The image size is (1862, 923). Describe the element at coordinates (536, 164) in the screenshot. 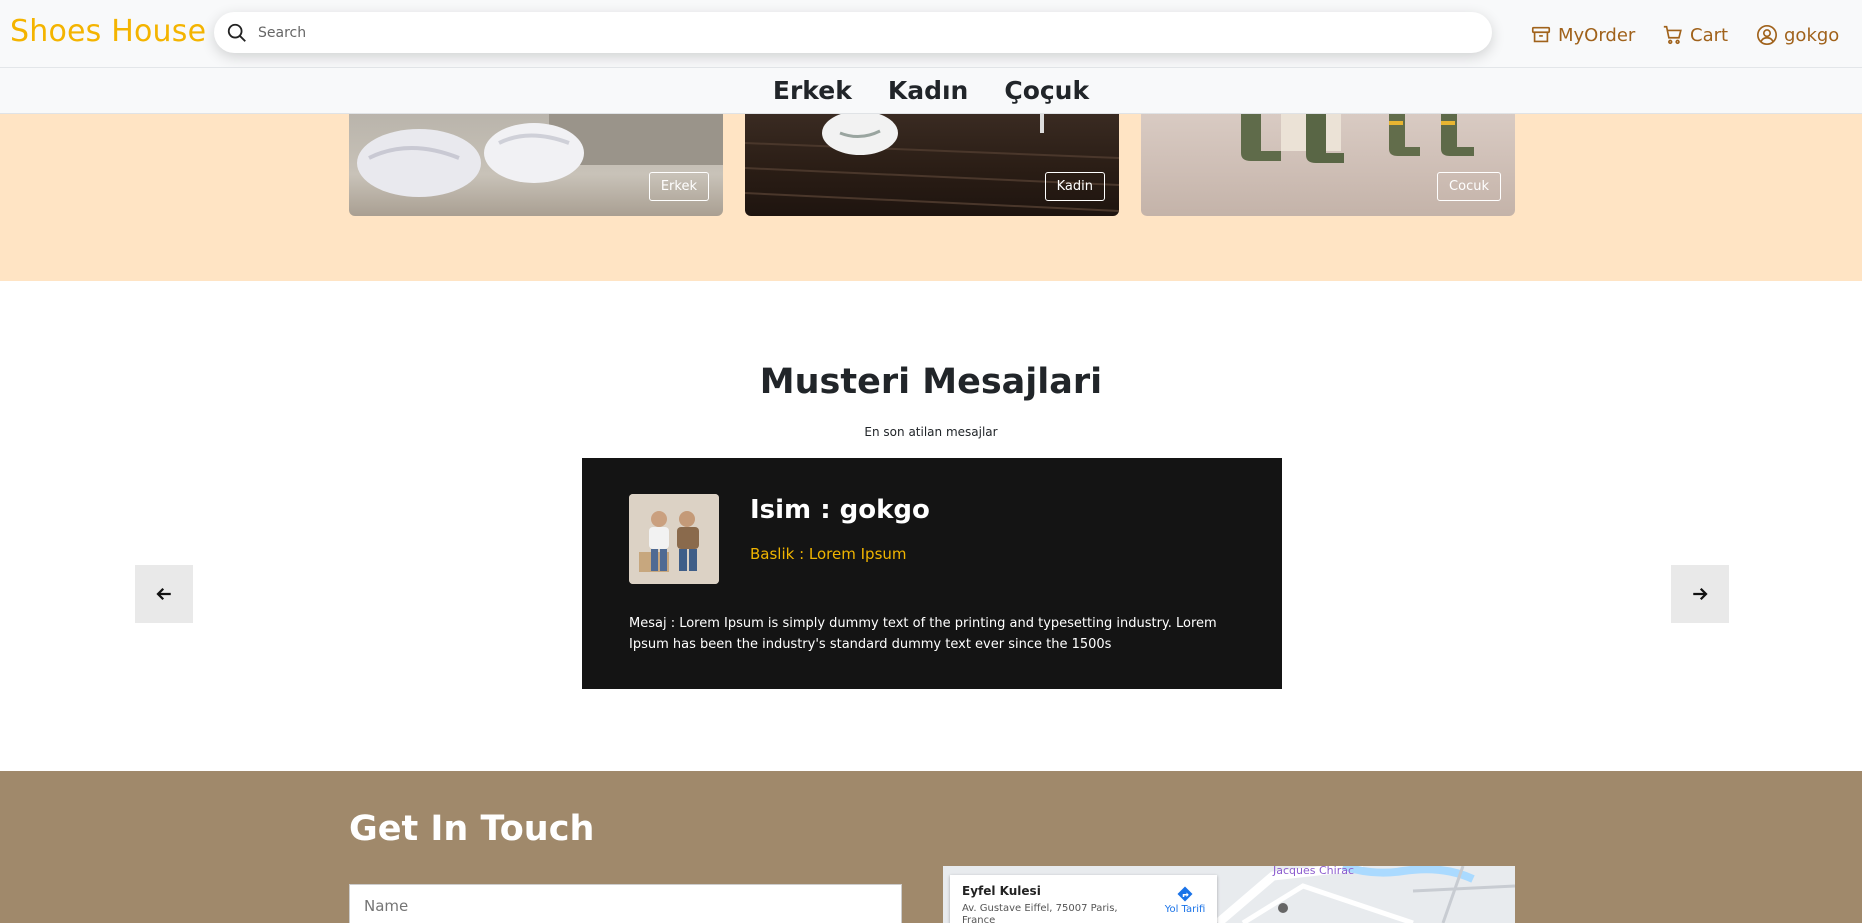

I see `category-card-erkek: Erkek` at that location.